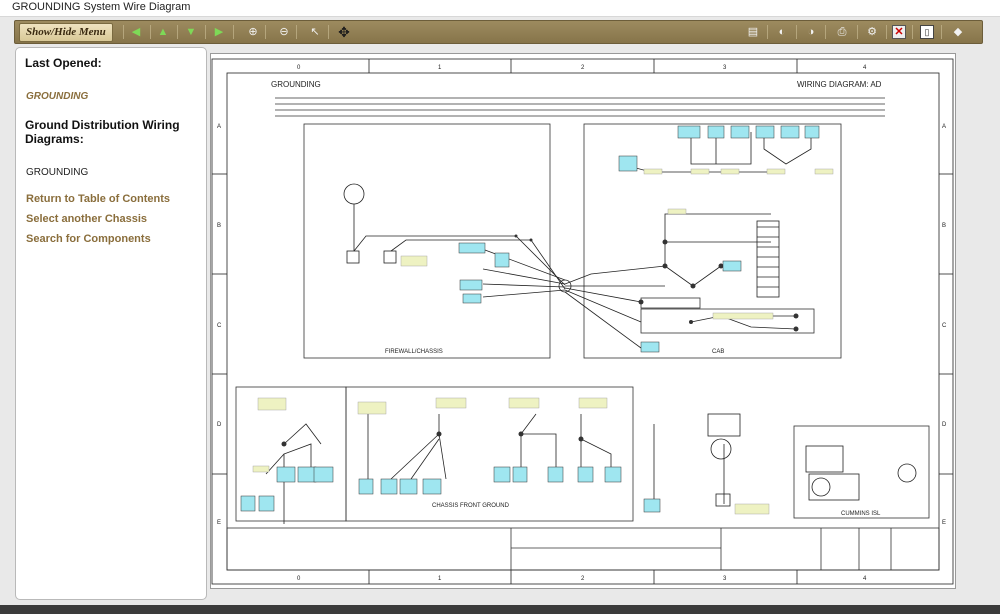  Describe the element at coordinates (861, 514) in the screenshot. I see `panel-label-cummins: CUMMINS ISL` at that location.